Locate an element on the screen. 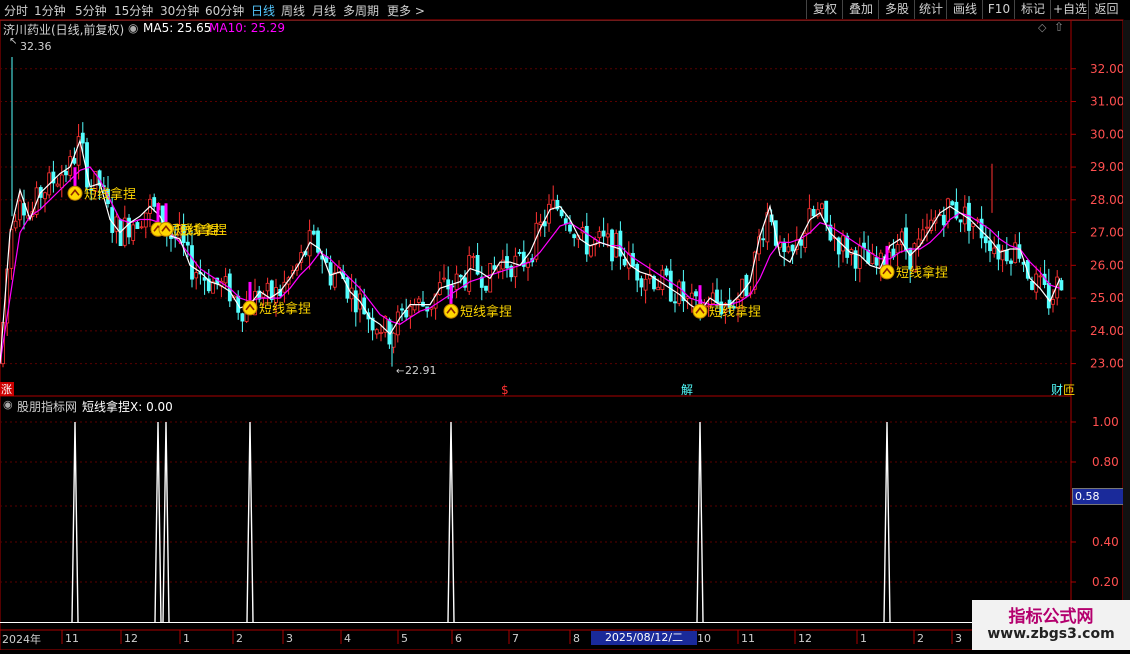  watermark-title: 指标公式网 is located at coordinates (1051, 617).